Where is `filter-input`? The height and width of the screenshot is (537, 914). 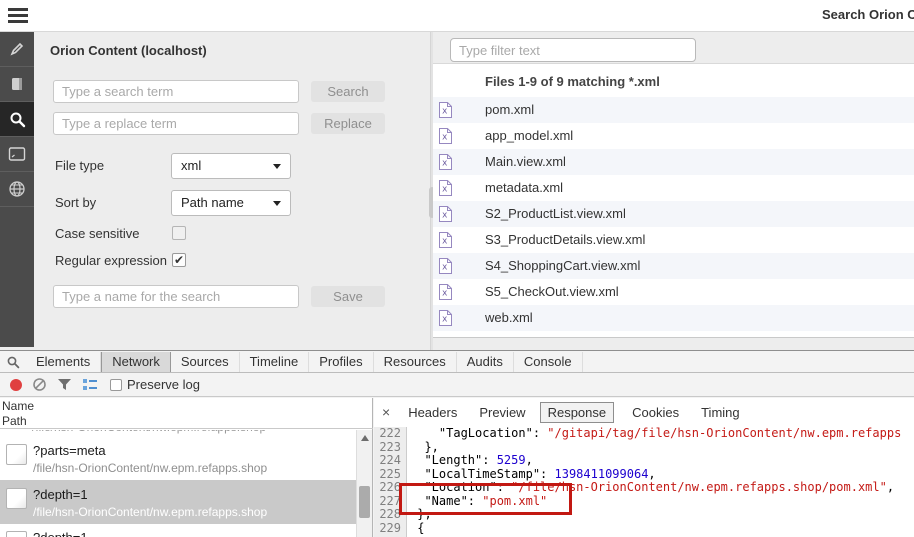 filter-input is located at coordinates (573, 50).